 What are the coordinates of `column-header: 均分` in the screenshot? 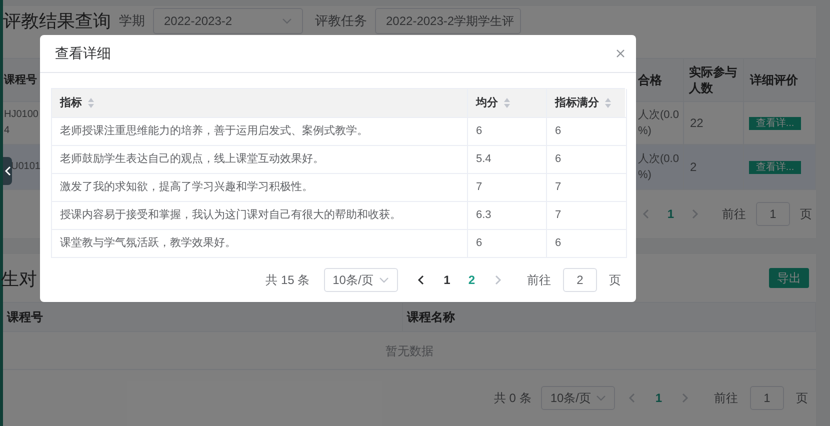 It's located at (493, 103).